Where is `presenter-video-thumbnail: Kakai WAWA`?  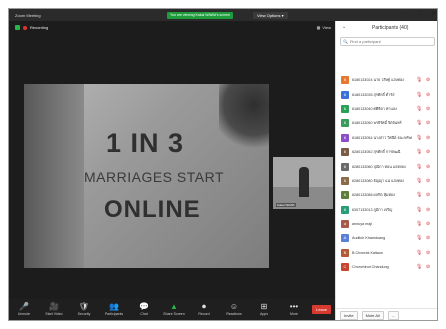
presenter-video-thumbnail: Kakai WAWA is located at coordinates (303, 183).